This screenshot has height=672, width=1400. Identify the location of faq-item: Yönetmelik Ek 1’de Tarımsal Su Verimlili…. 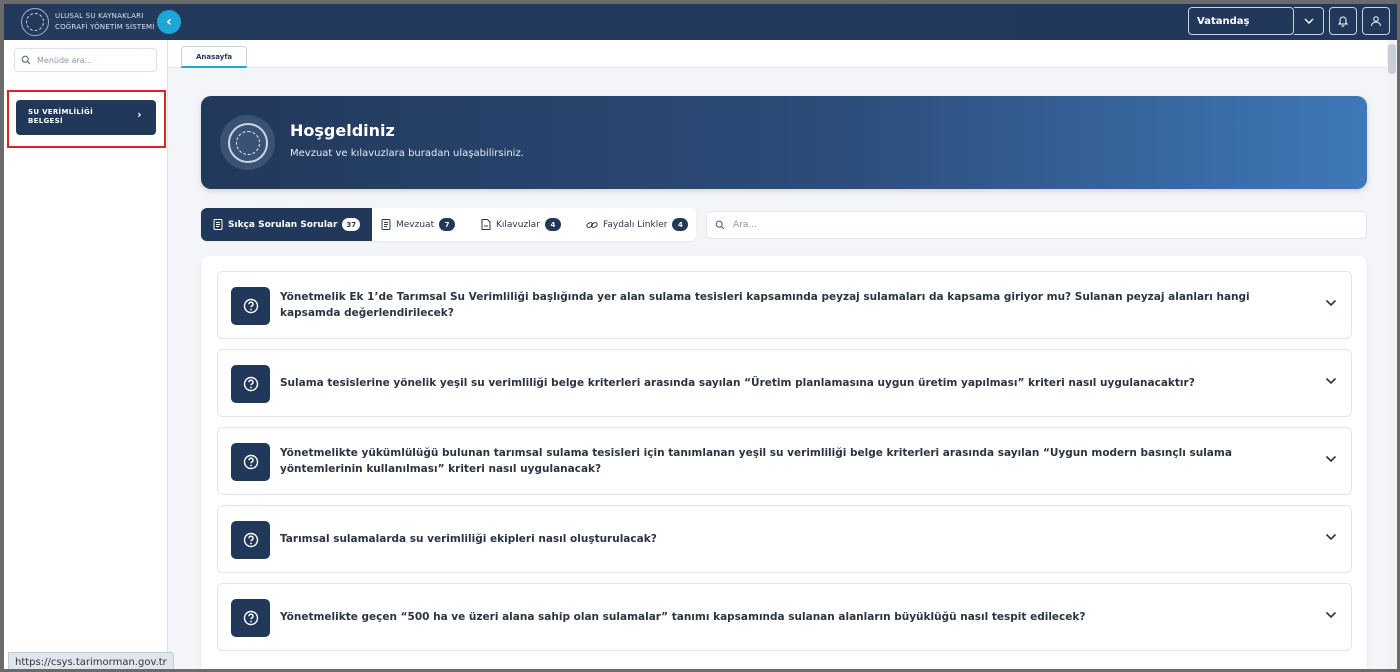
(784, 305).